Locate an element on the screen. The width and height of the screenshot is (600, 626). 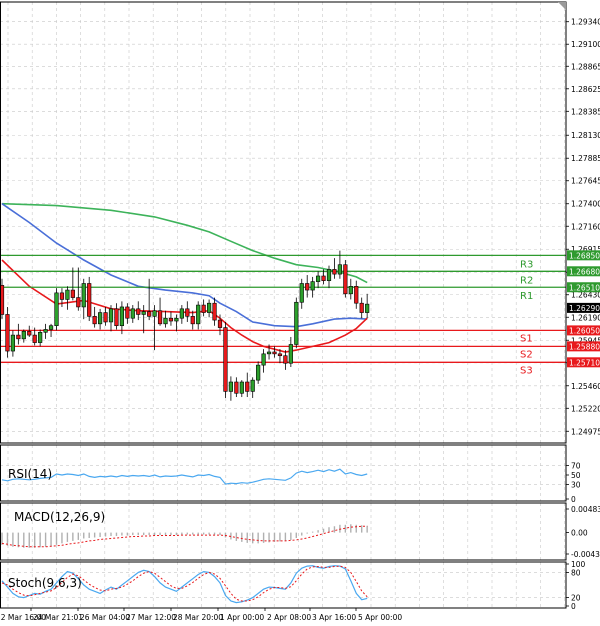
main-ytick-label: 1.28385 is located at coordinates (585, 111).